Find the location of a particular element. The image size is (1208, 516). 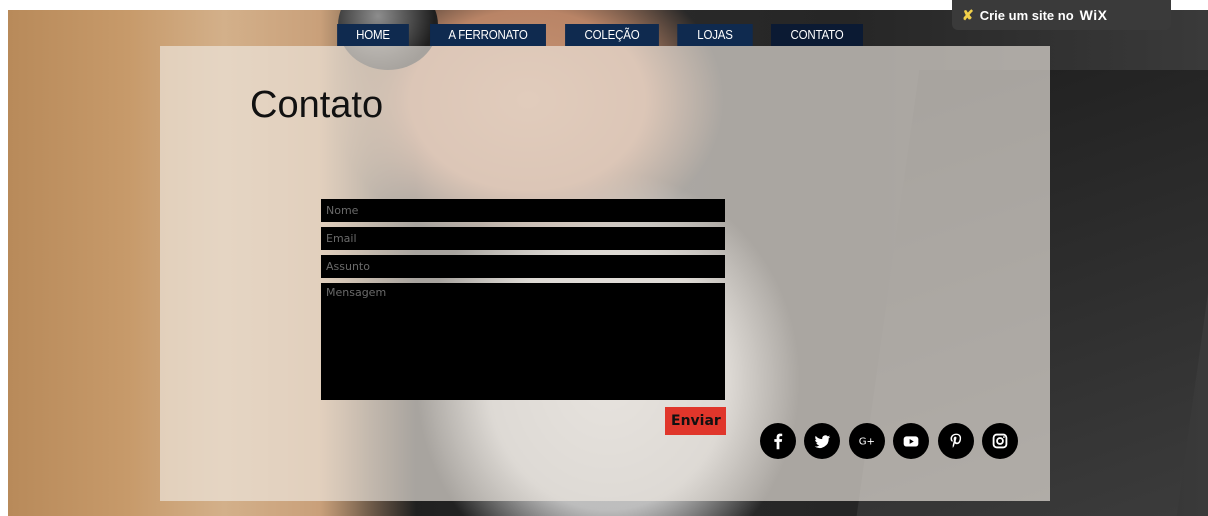

google-plus-icon: G+ is located at coordinates (867, 441).